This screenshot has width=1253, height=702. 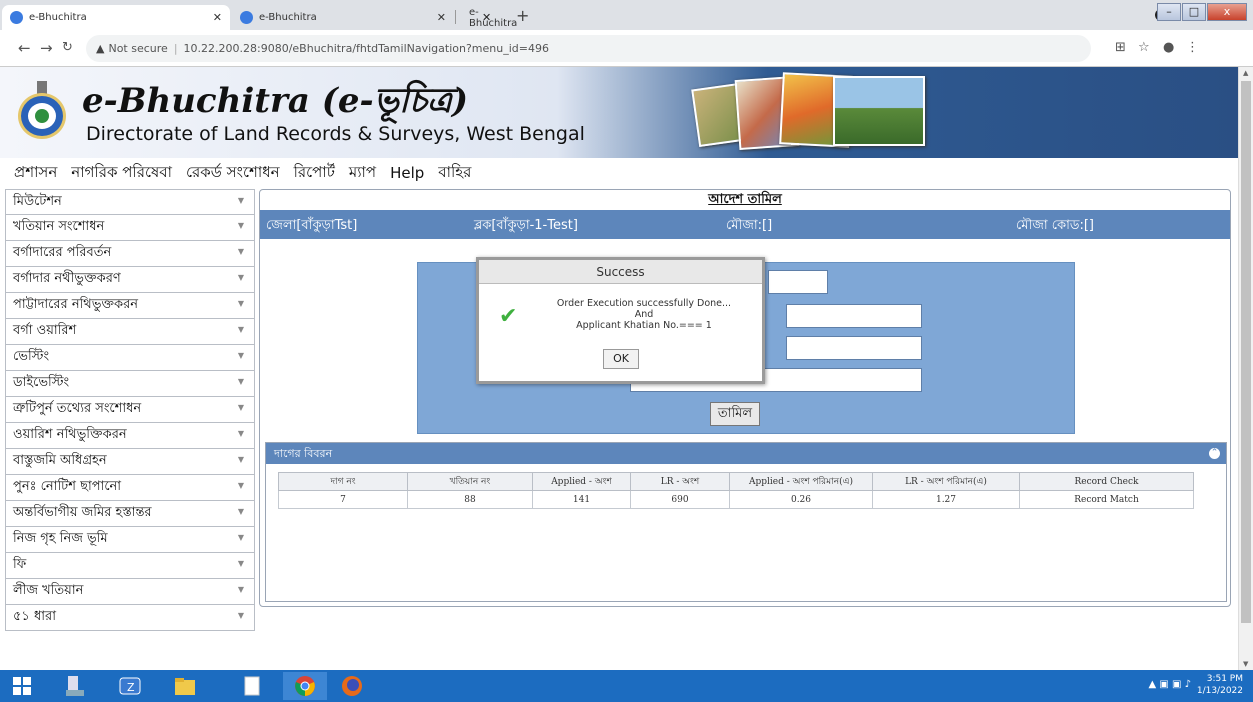 I want to click on file-server-icon, so click(x=75, y=686).